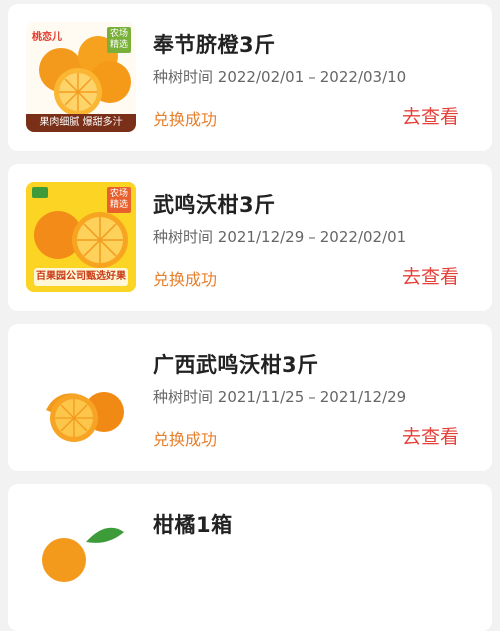 This screenshot has height=631, width=500. What do you see at coordinates (214, 45) in the screenshot?
I see `product-title: 奉节脐橙3斤` at bounding box center [214, 45].